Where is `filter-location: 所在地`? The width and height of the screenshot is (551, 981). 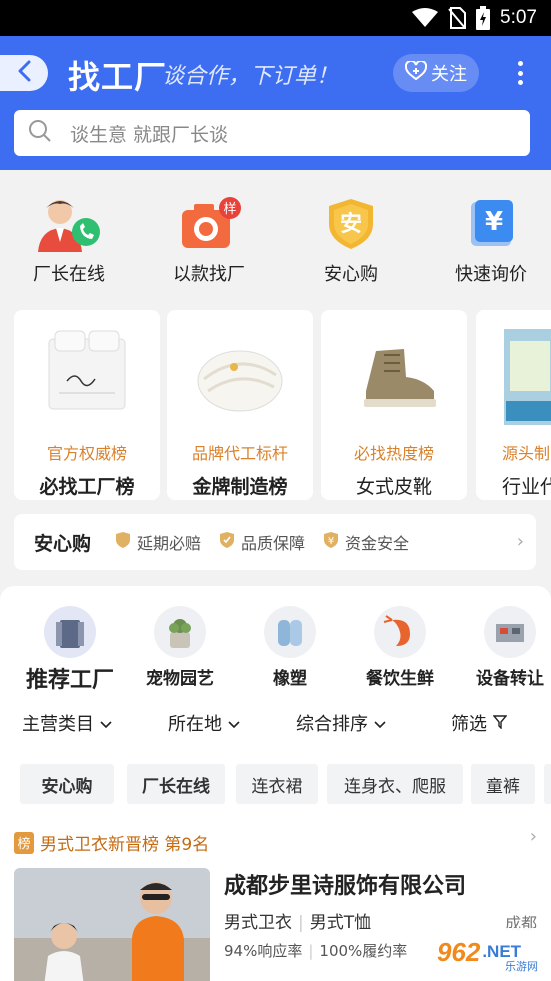
filter-location: 所在地 is located at coordinates (204, 723).